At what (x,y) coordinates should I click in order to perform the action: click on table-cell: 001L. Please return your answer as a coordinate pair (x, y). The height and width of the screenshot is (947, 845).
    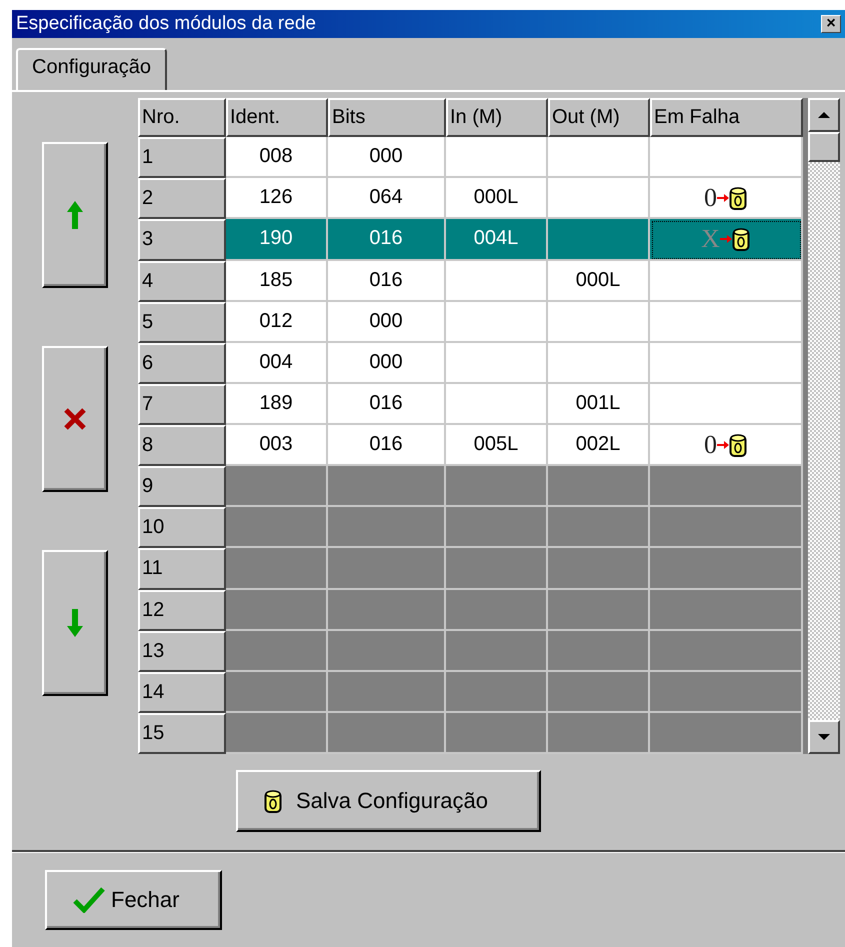
    Looking at the image, I should click on (599, 405).